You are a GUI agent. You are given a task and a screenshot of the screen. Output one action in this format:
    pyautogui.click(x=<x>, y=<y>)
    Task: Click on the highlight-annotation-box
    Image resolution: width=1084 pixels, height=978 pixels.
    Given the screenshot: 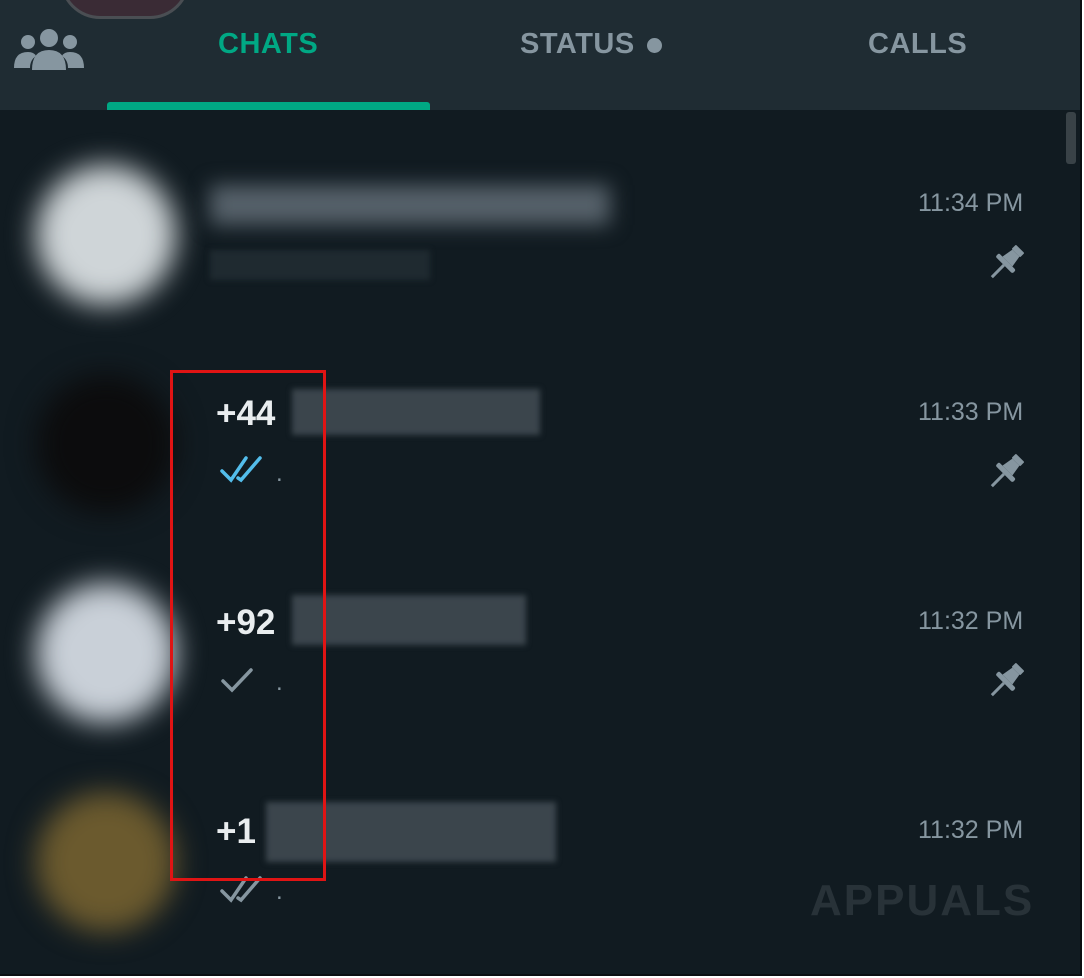 What is the action you would take?
    pyautogui.click(x=248, y=625)
    